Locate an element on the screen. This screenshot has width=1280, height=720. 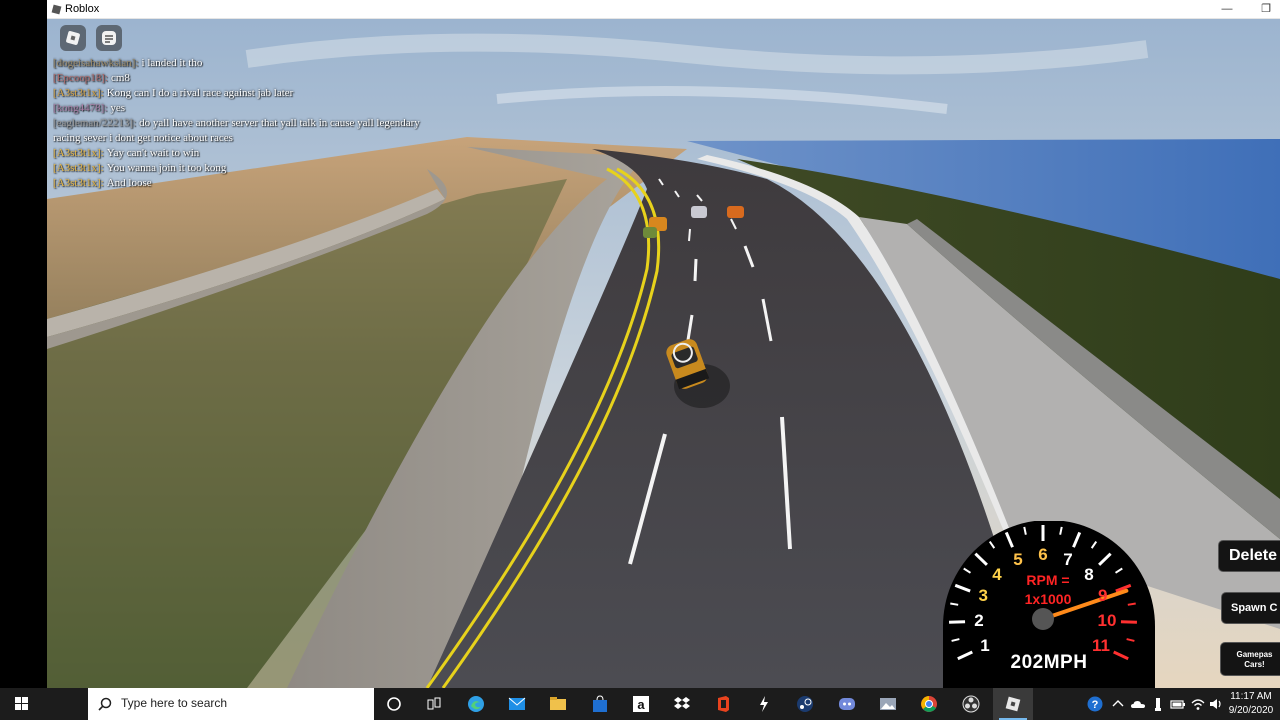
chat-text: yes is located at coordinates (118, 108).